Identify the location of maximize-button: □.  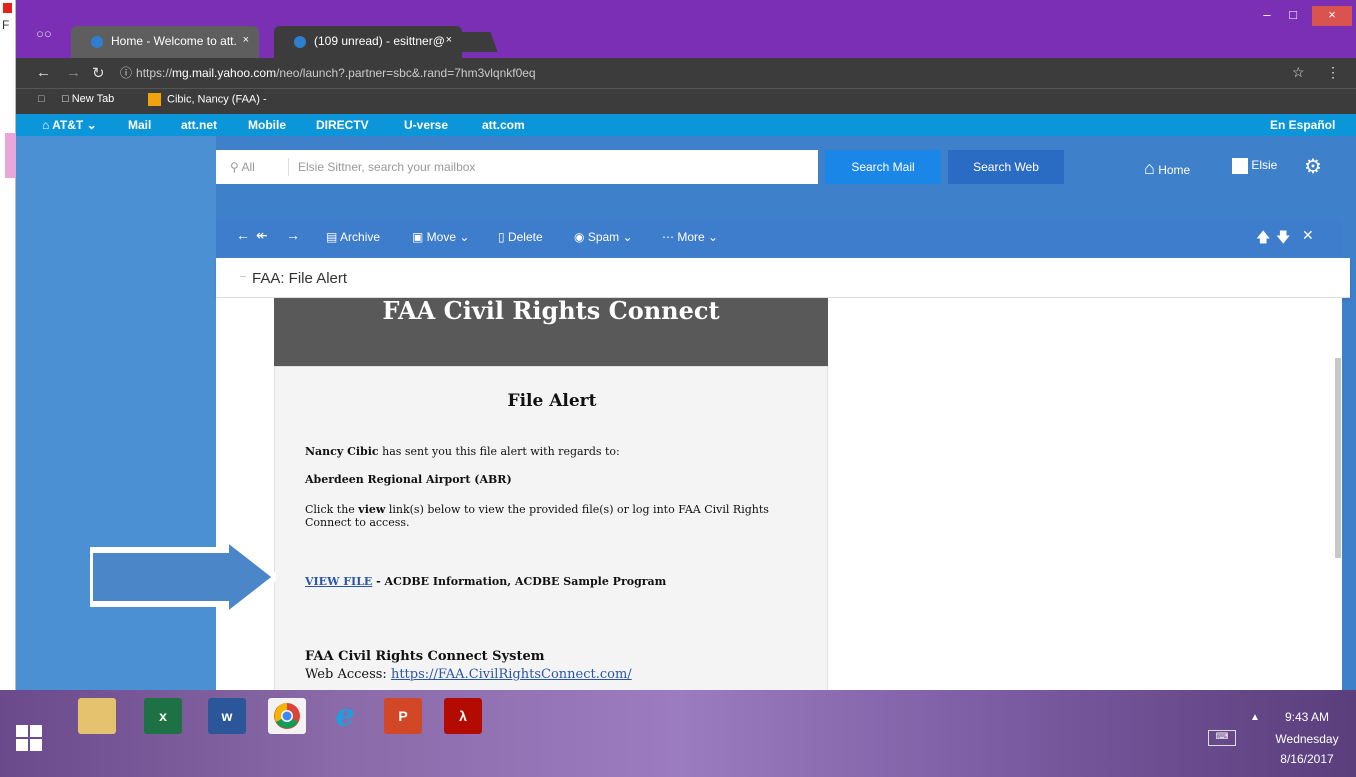
(1293, 16).